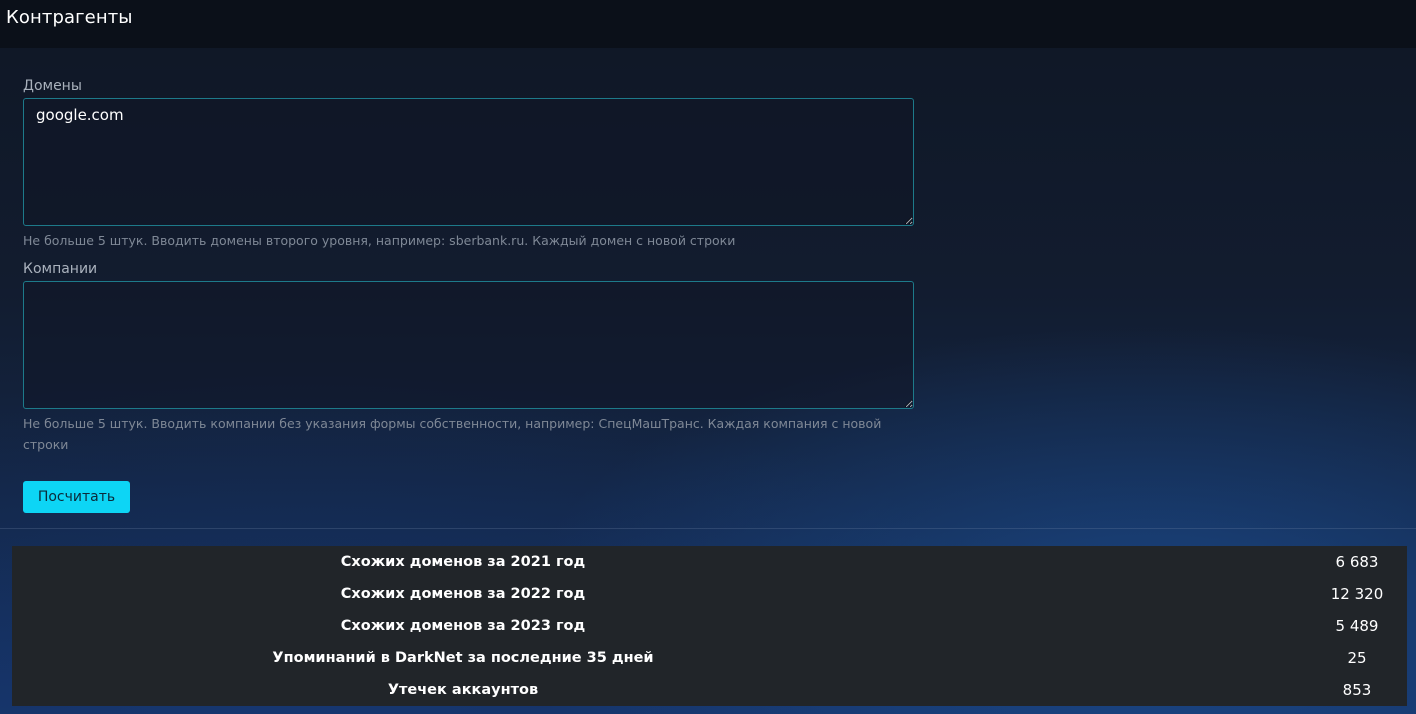  I want to click on companies-textarea, so click(468, 345).